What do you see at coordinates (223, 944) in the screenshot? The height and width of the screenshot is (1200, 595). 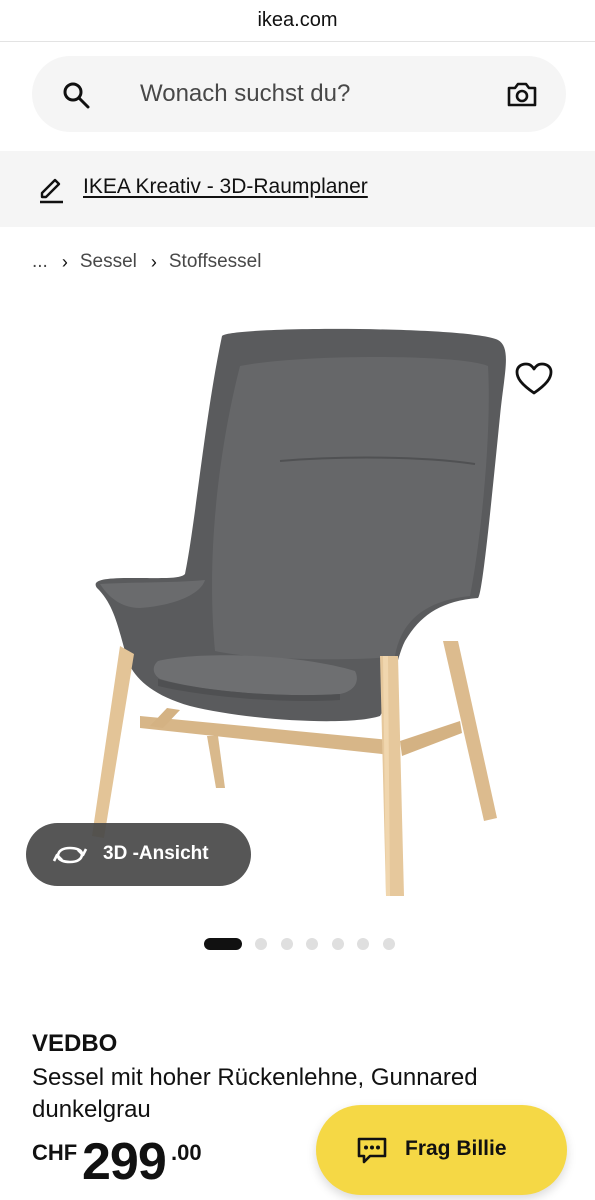 I see `pagination-dot-active` at bounding box center [223, 944].